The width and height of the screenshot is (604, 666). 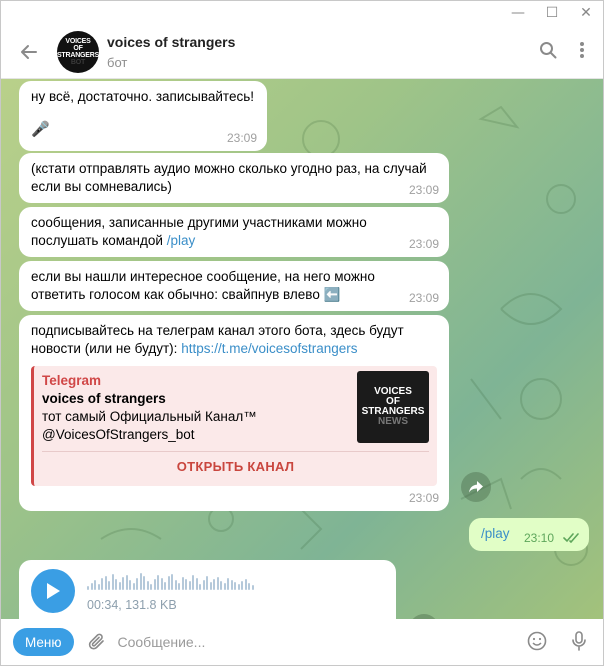 I want to click on share-icon, so click(x=476, y=487).